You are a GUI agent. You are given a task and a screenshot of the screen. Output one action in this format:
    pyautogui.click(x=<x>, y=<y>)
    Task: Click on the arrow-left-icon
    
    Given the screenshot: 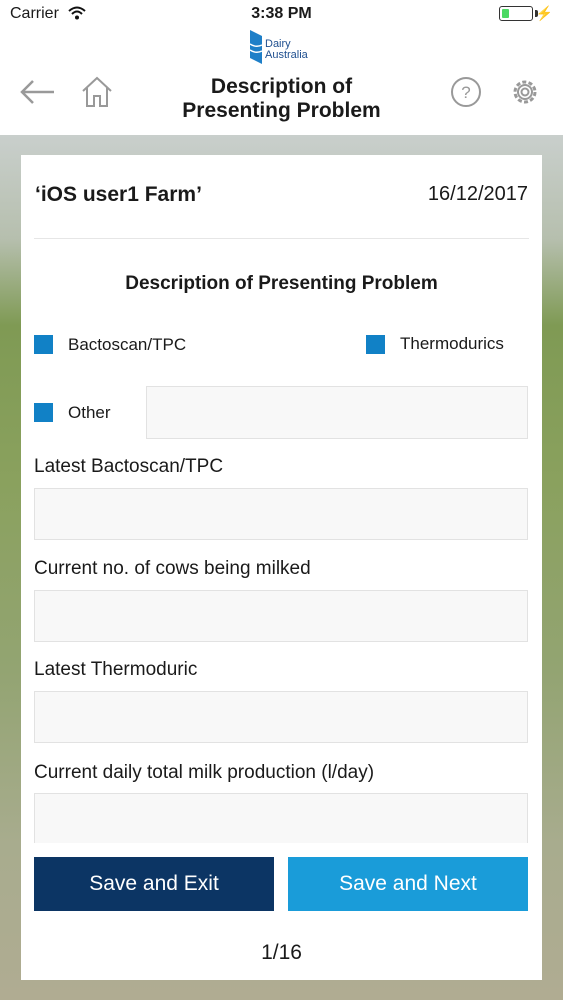 What is the action you would take?
    pyautogui.click(x=37, y=92)
    